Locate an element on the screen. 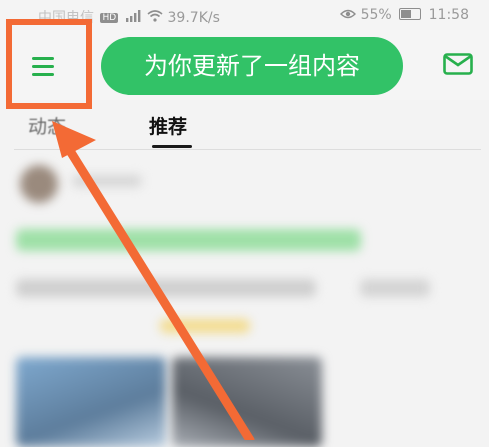  battery-percent: 55% is located at coordinates (376, 15).